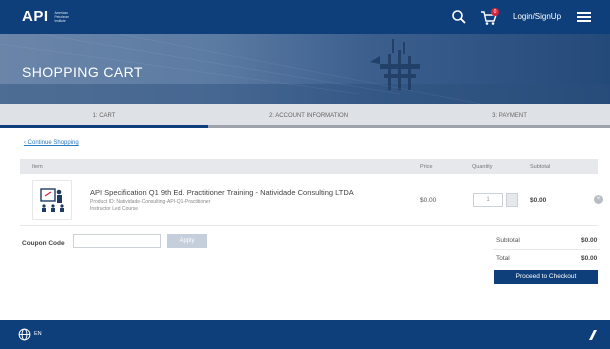 This screenshot has height=349, width=610. I want to click on cart-count-badge: 0, so click(495, 12).